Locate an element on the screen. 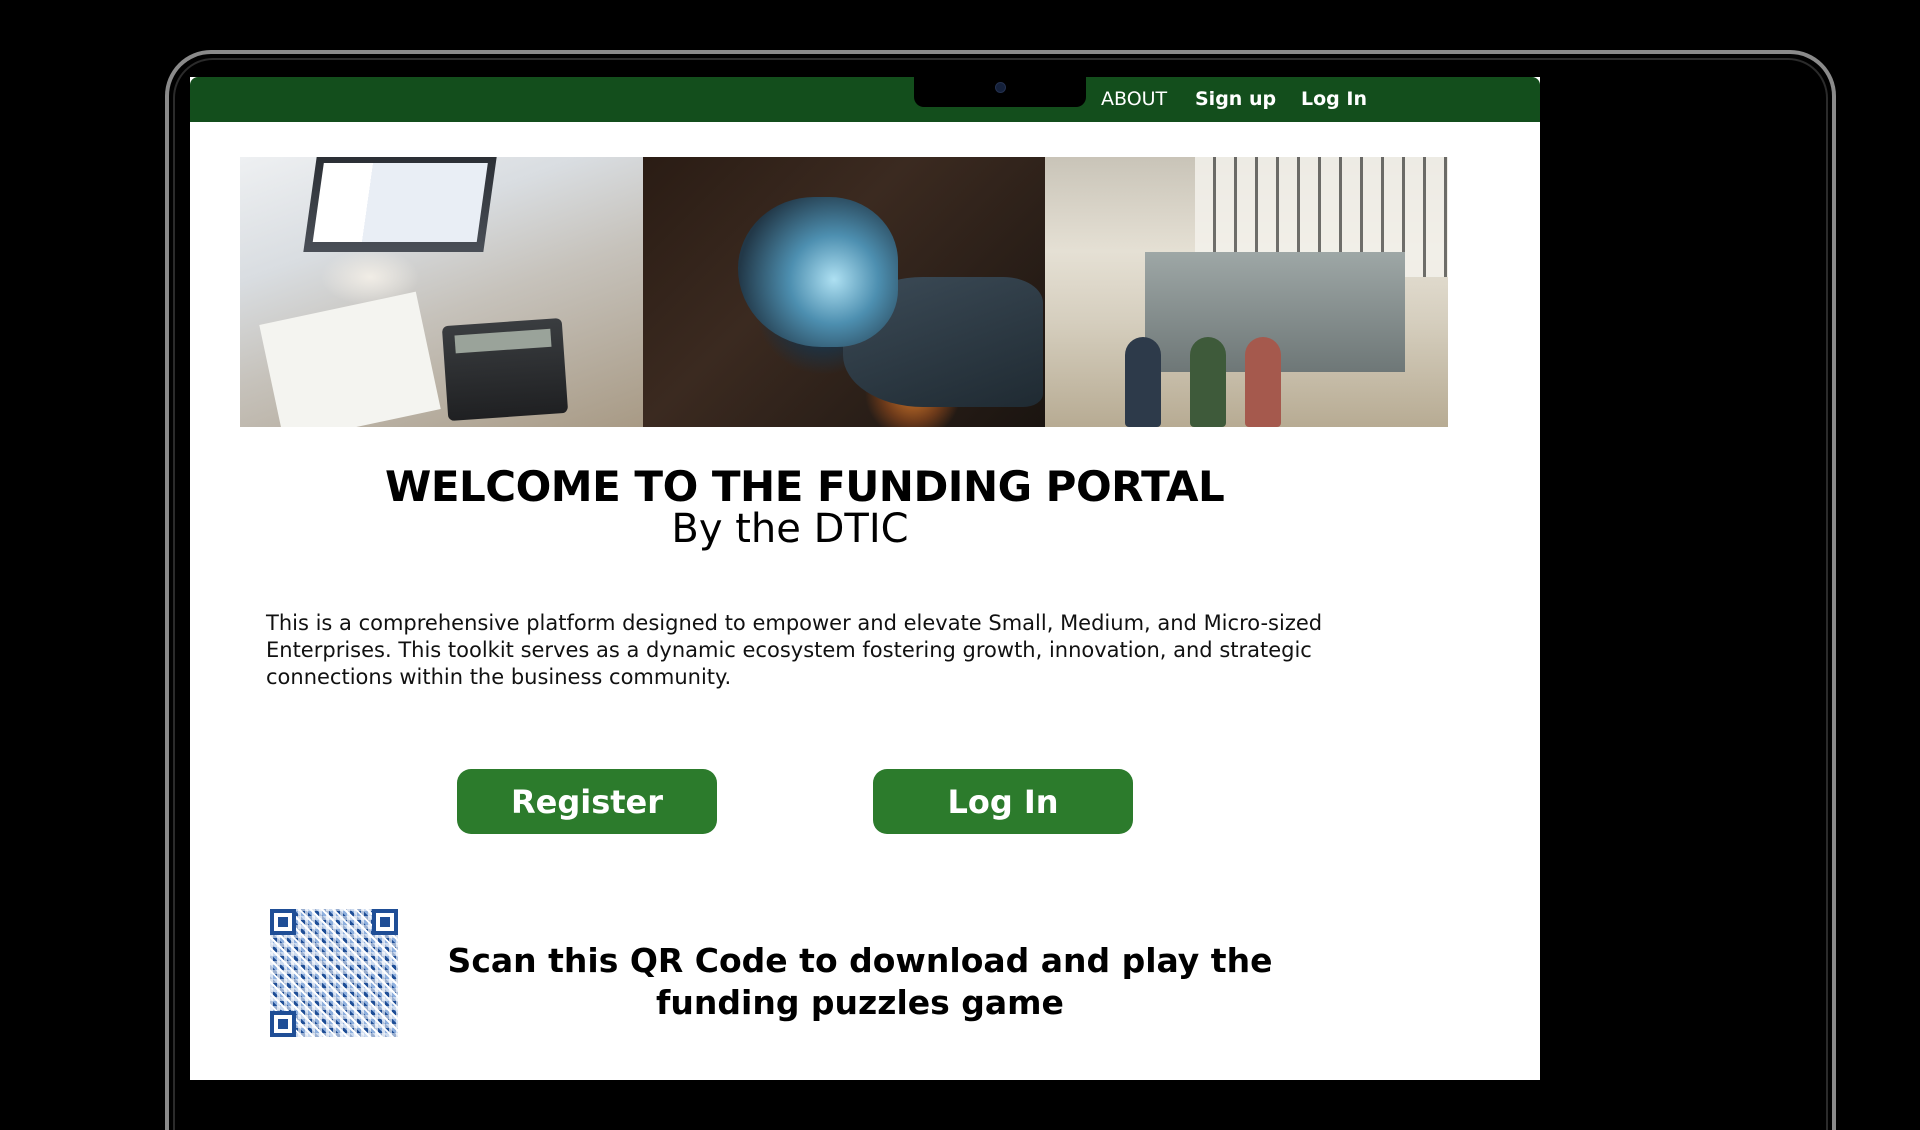 This screenshot has height=1130, width=1920. welding-helmet-shape is located at coordinates (817, 272).